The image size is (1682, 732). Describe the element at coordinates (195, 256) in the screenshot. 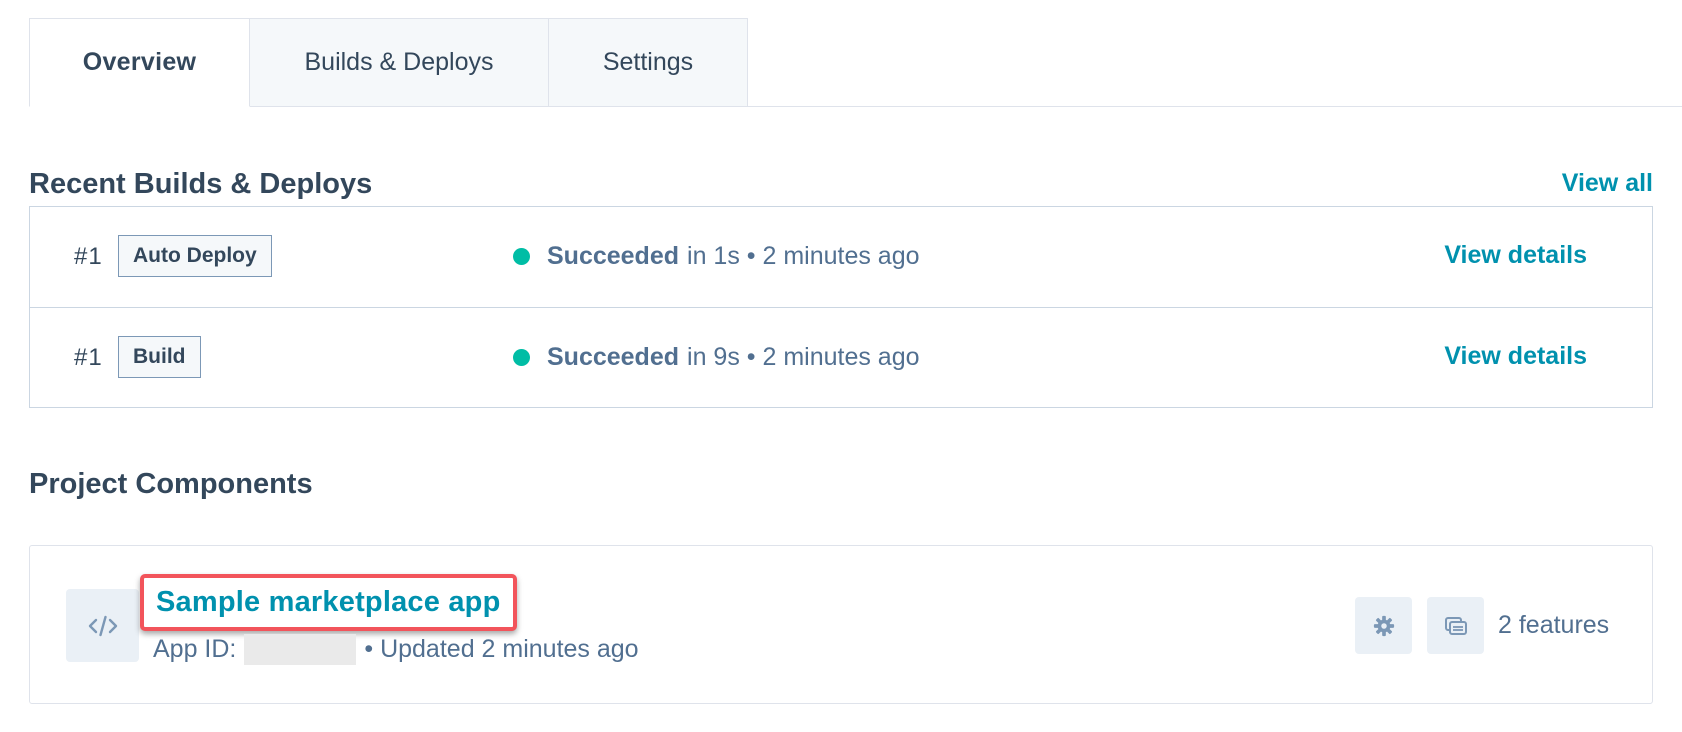

I see `build-type-tag: Auto Deploy` at that location.